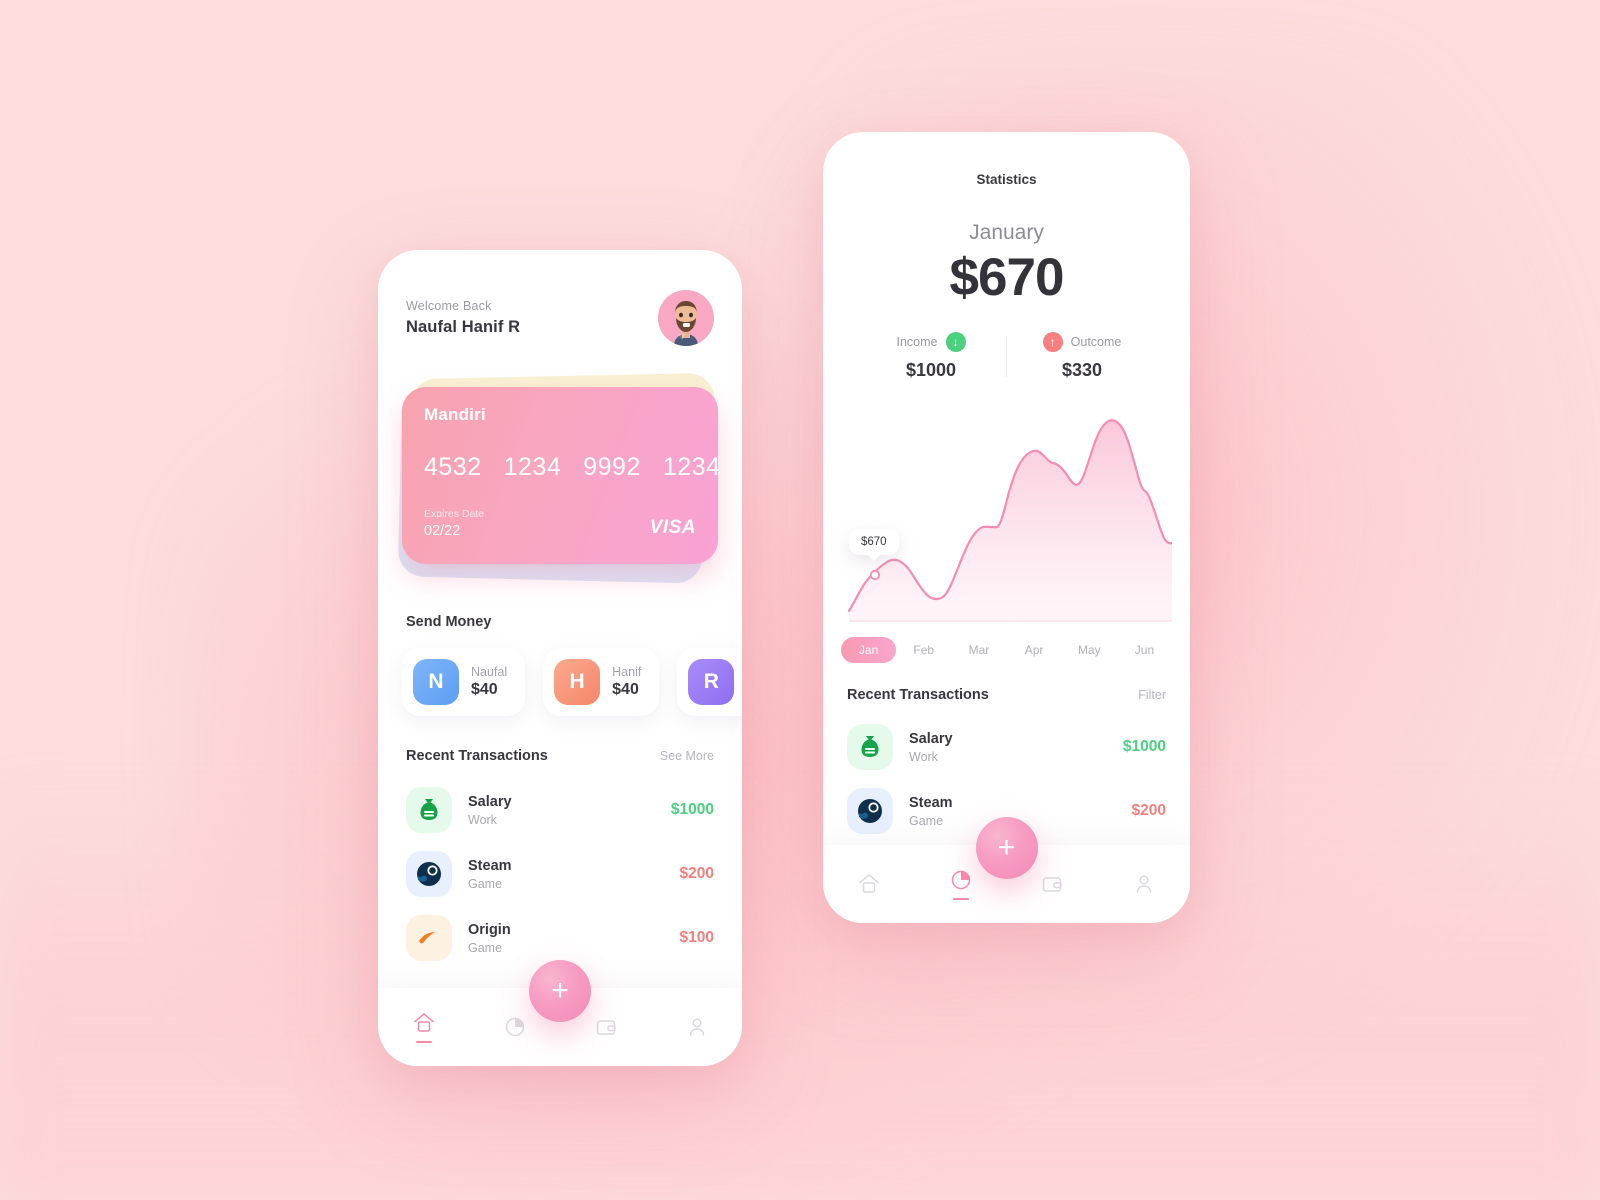 The width and height of the screenshot is (1600, 1200). Describe the element at coordinates (489, 672) in the screenshot. I see `contact-name: Naufal` at that location.